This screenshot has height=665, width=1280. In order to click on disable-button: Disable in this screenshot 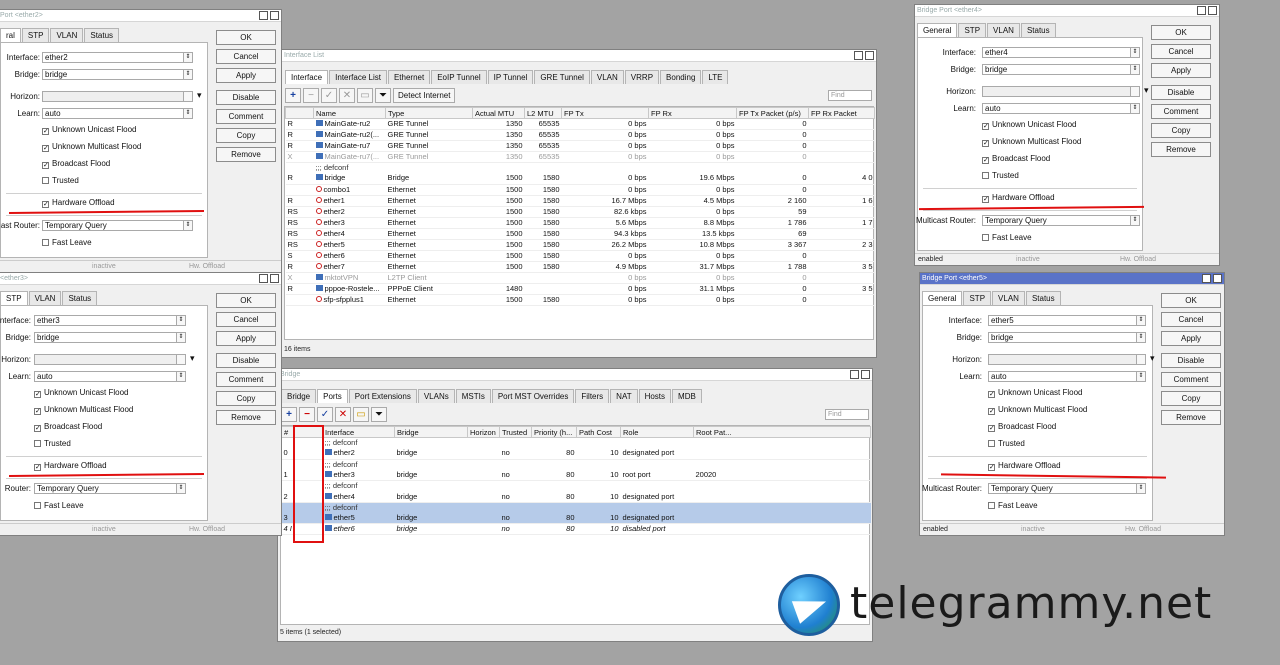, I will do `click(246, 97)`.